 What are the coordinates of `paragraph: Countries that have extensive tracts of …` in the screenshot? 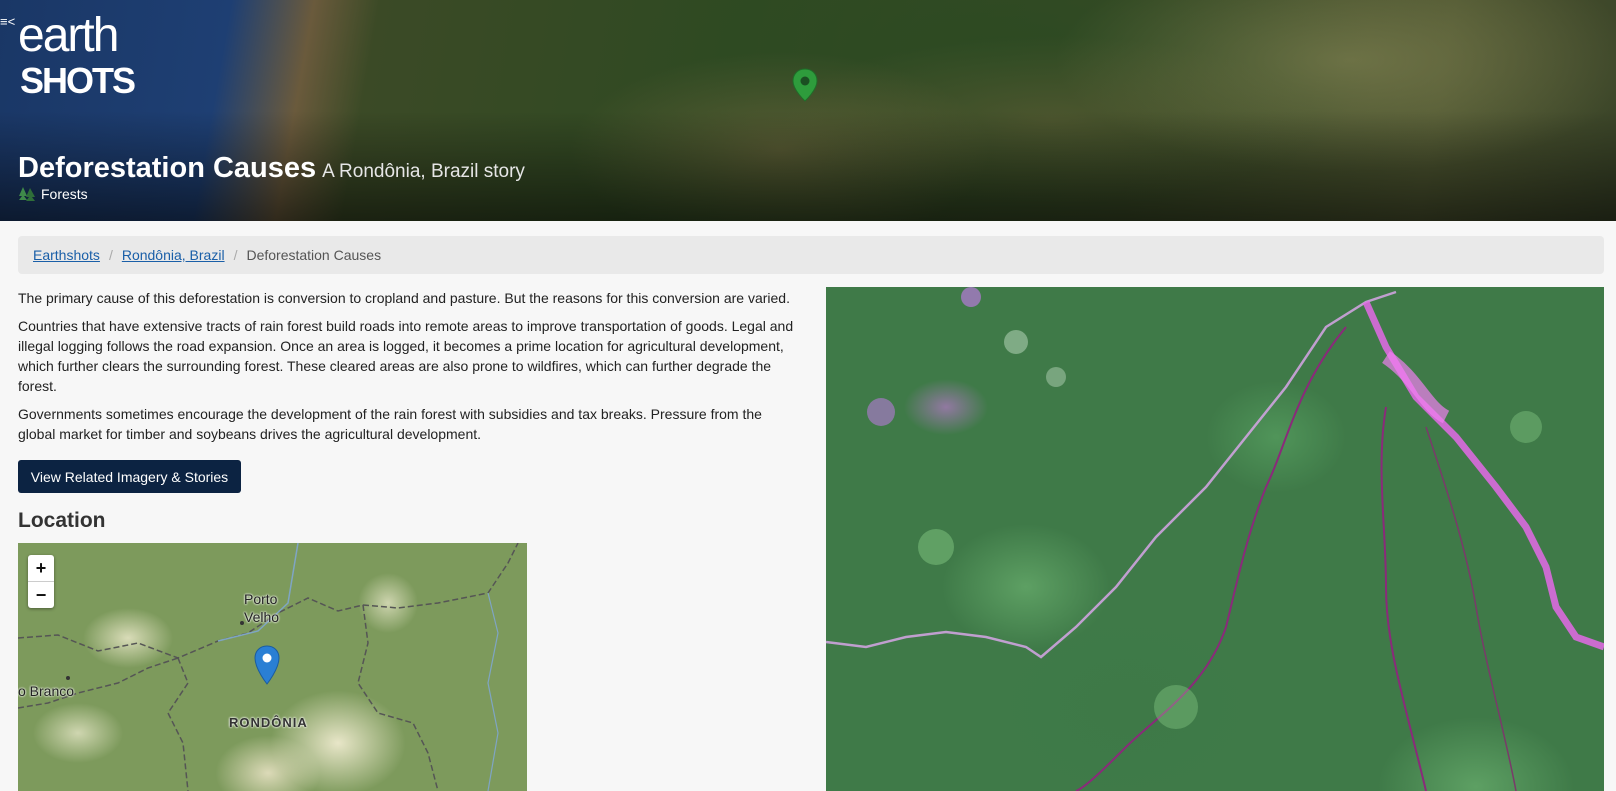 It's located at (406, 356).